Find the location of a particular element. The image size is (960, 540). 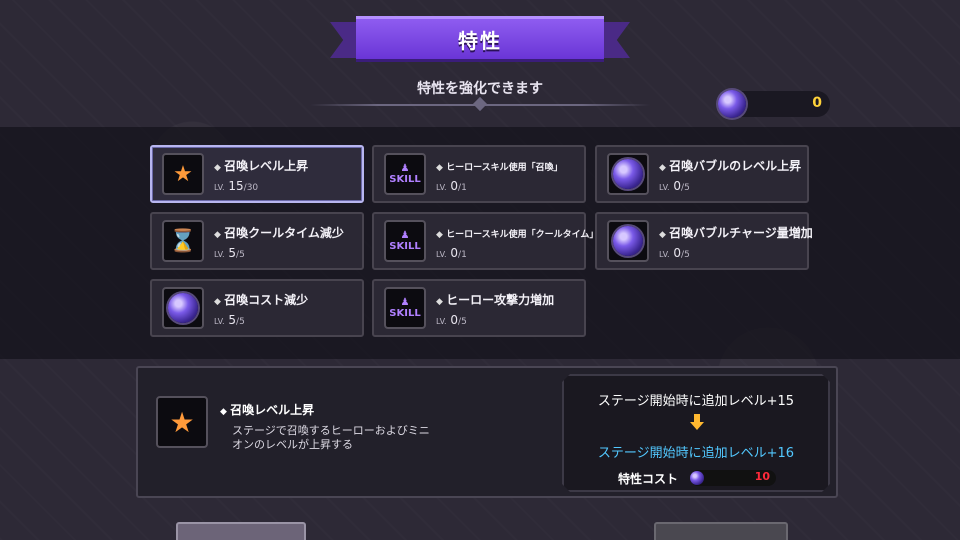

bubble-lv-icon is located at coordinates (628, 174).